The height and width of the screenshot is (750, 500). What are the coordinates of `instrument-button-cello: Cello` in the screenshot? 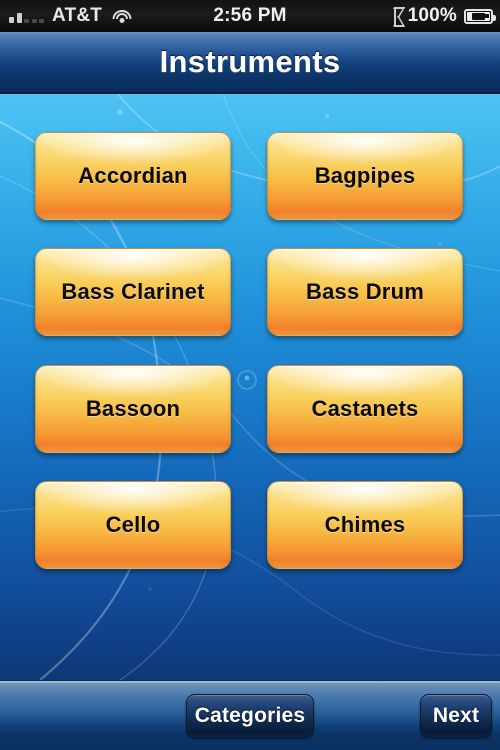 It's located at (133, 525).